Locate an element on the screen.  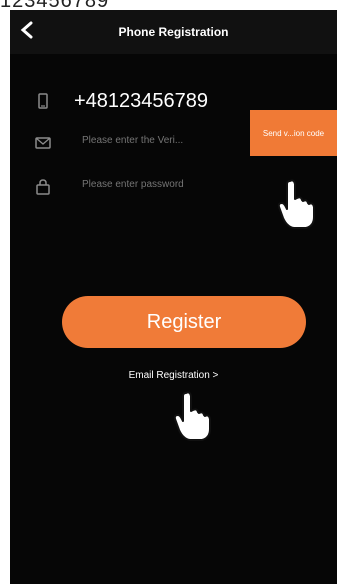
password-input is located at coordinates (161, 184).